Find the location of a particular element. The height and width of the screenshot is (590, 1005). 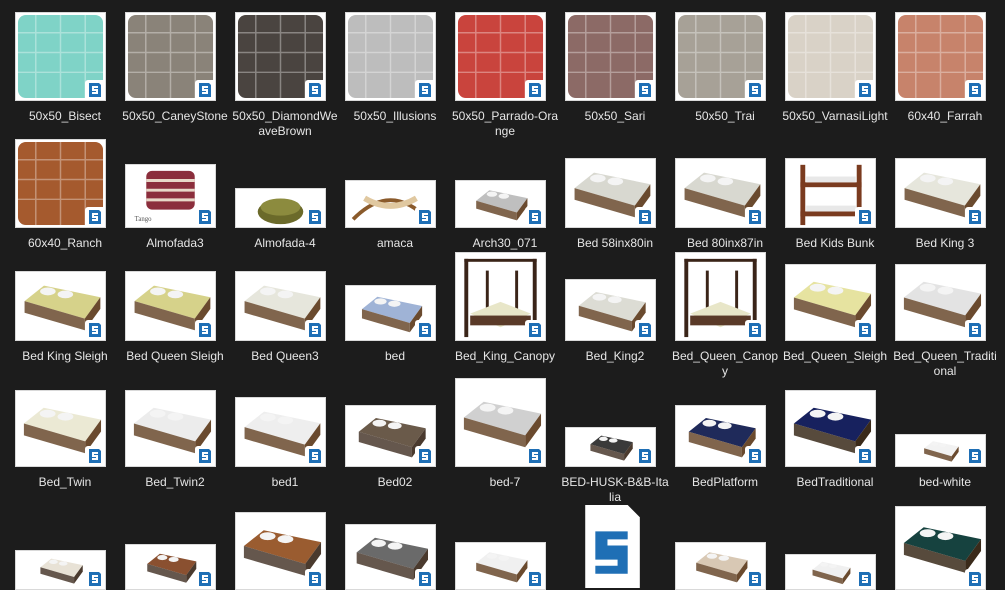

file-name: 50x50_Trai is located at coordinates (725, 116).